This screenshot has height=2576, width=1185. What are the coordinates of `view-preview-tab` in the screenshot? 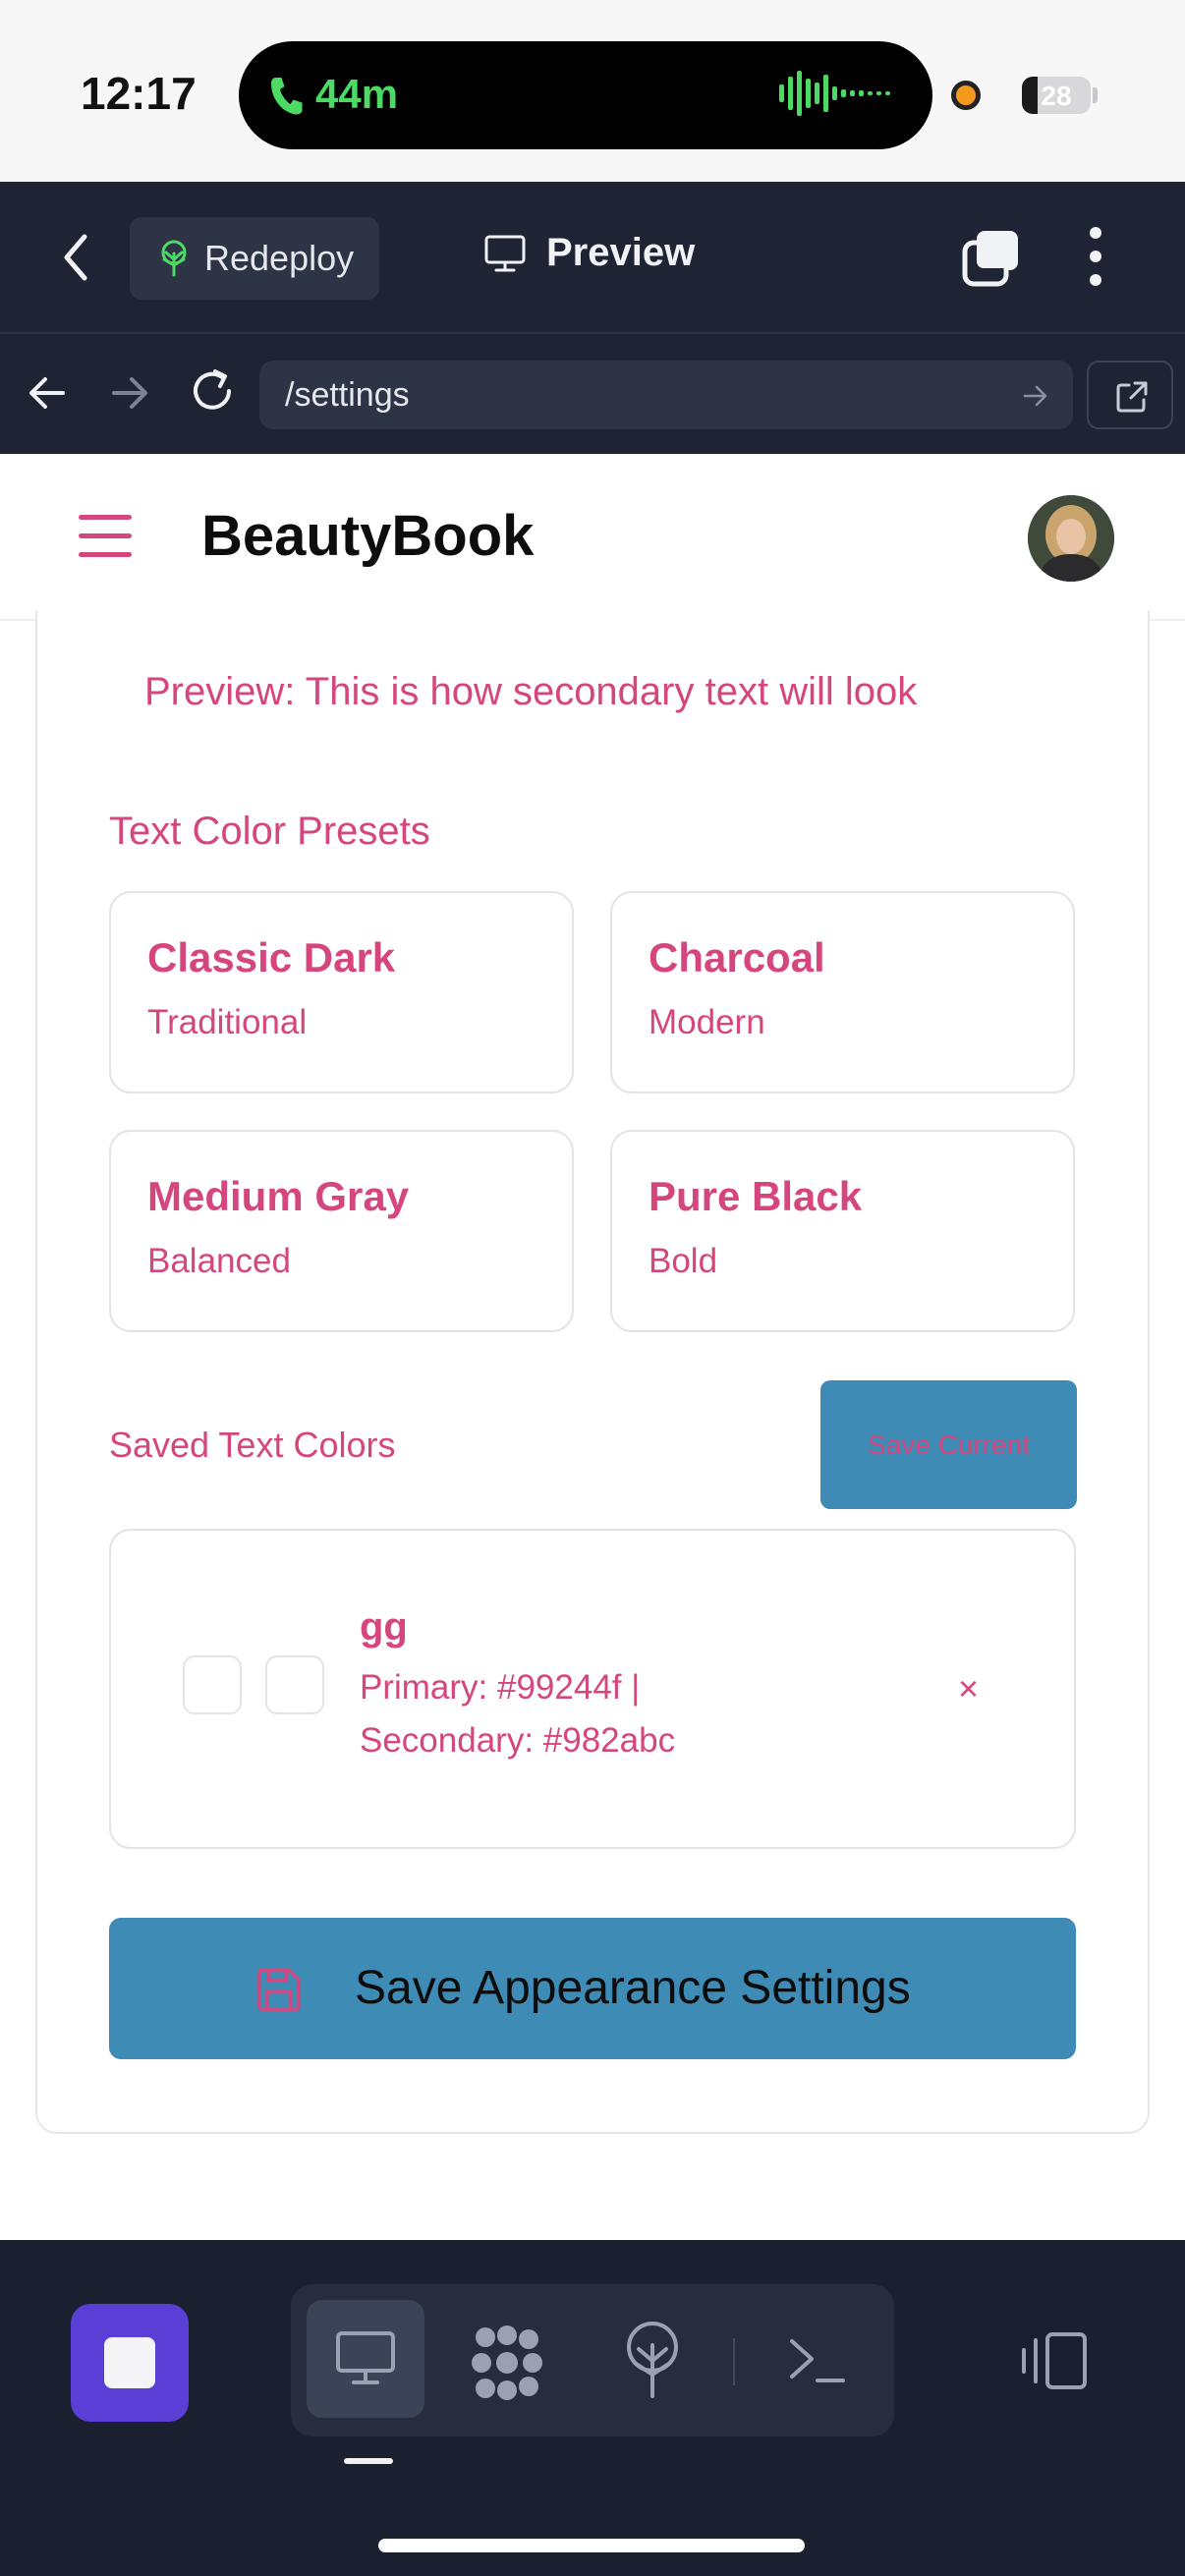 It's located at (366, 2359).